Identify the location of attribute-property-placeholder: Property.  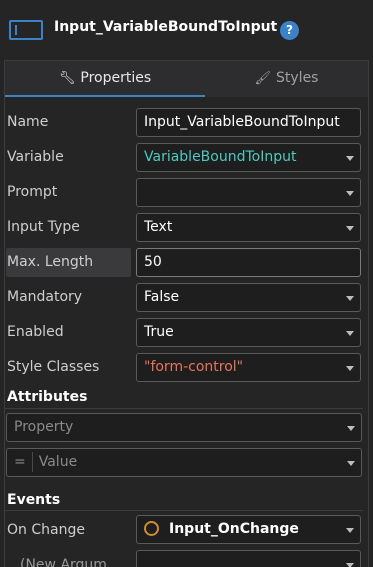
(44, 427).